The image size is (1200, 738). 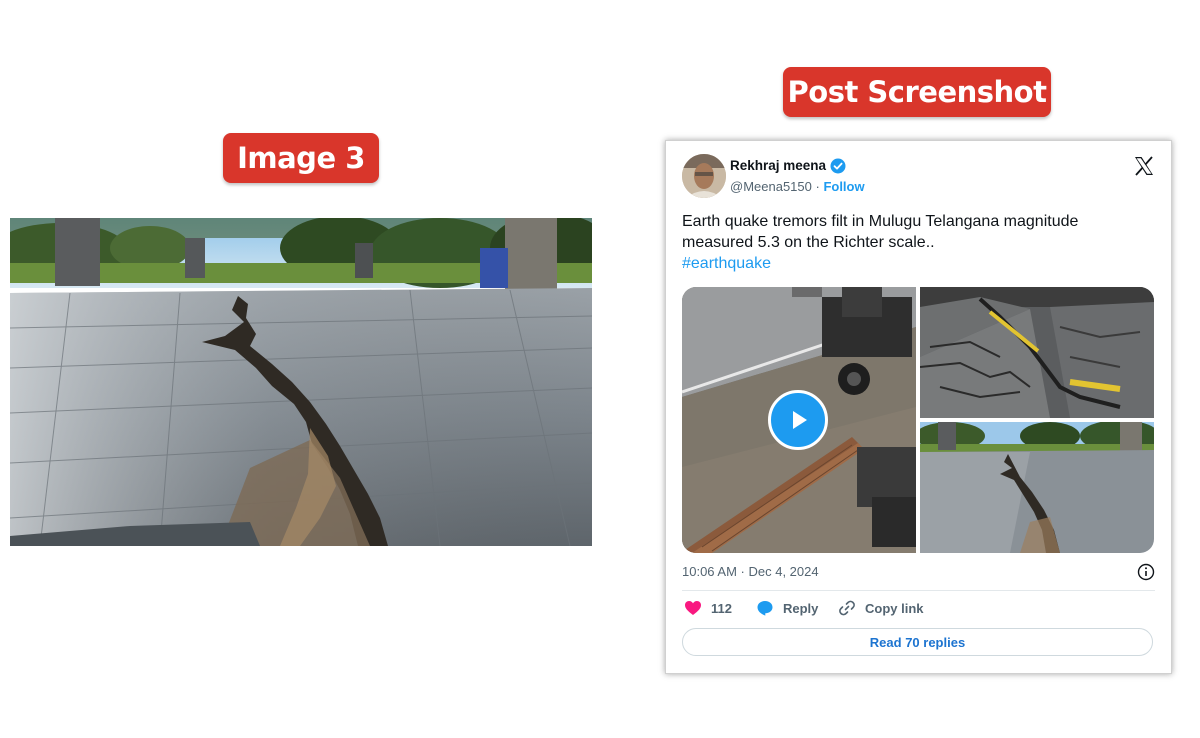 What do you see at coordinates (847, 608) in the screenshot?
I see `link-icon` at bounding box center [847, 608].